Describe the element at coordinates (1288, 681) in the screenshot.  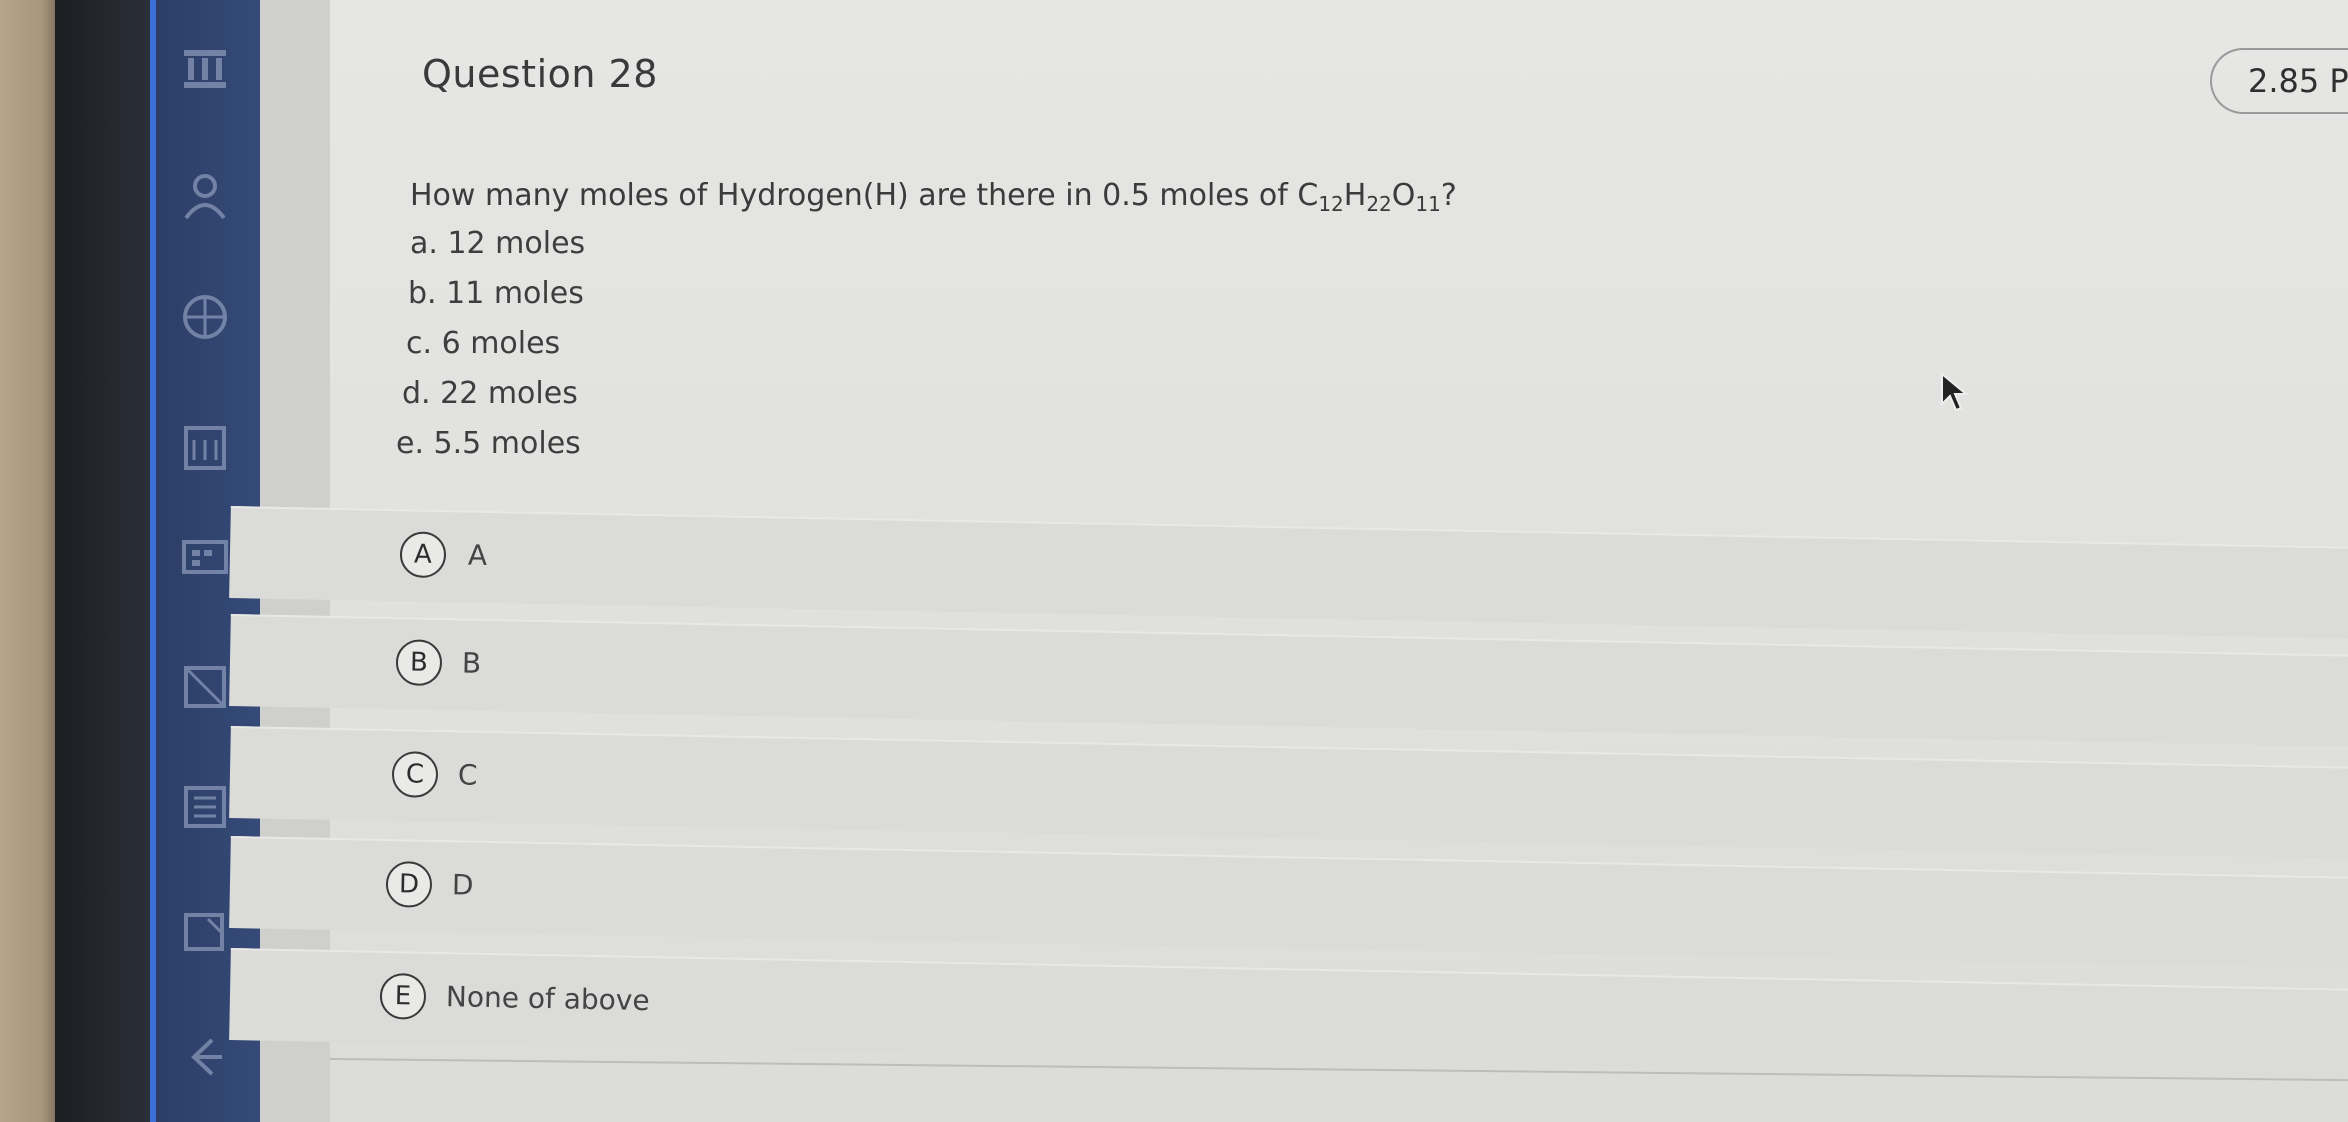
I see `answer-choice-b: B B` at that location.